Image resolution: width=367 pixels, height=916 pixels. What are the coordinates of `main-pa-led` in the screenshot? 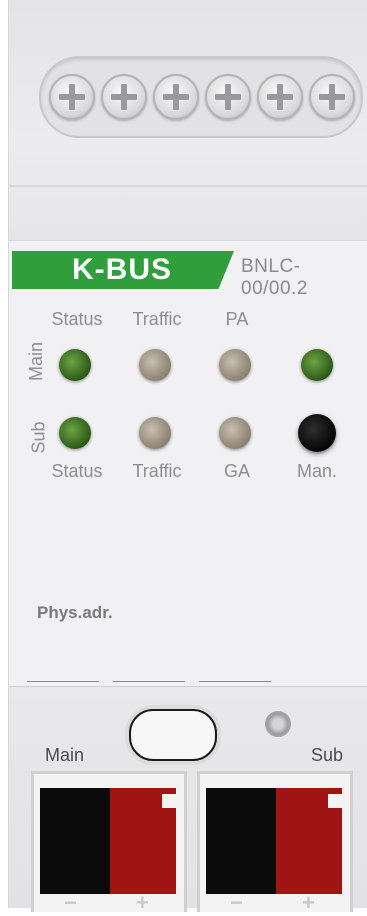 It's located at (235, 365).